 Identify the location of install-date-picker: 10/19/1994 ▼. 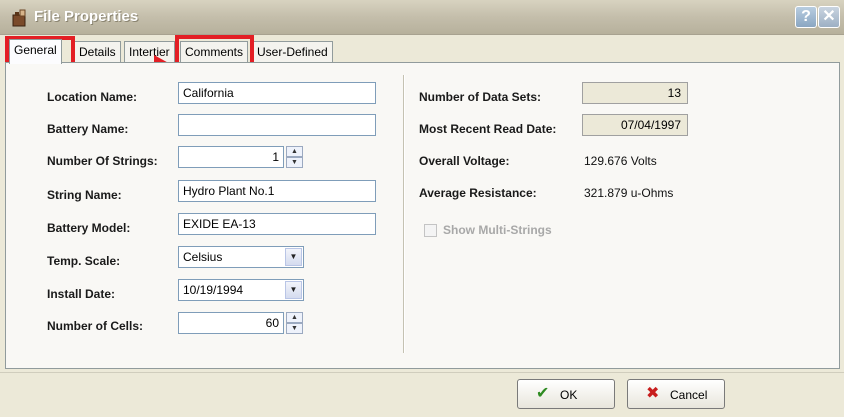
(241, 290).